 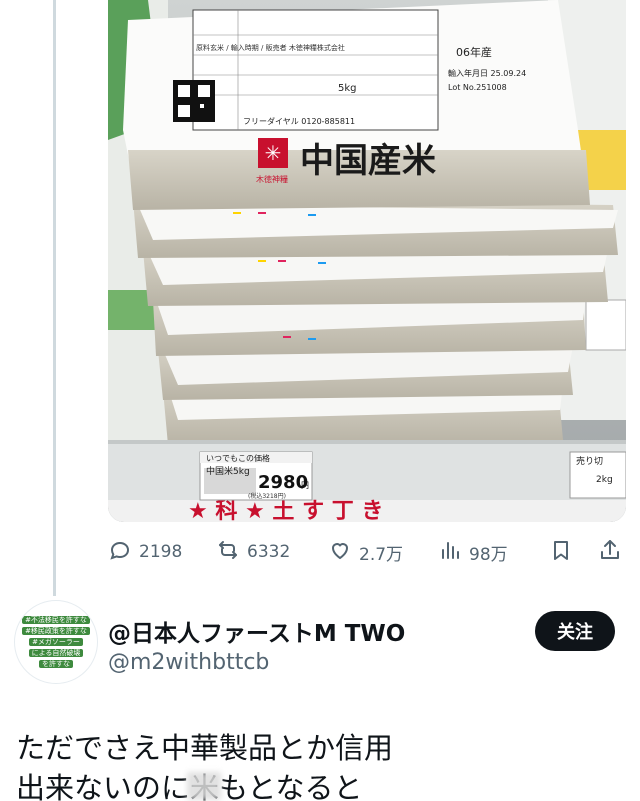 I want to click on view-count: 98万, so click(x=488, y=554).